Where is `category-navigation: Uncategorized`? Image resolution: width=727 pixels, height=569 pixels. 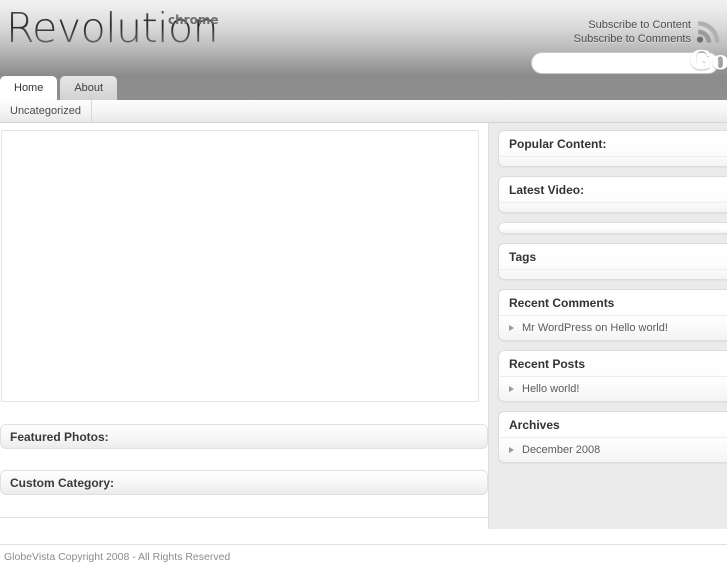 category-navigation: Uncategorized is located at coordinates (363, 111).